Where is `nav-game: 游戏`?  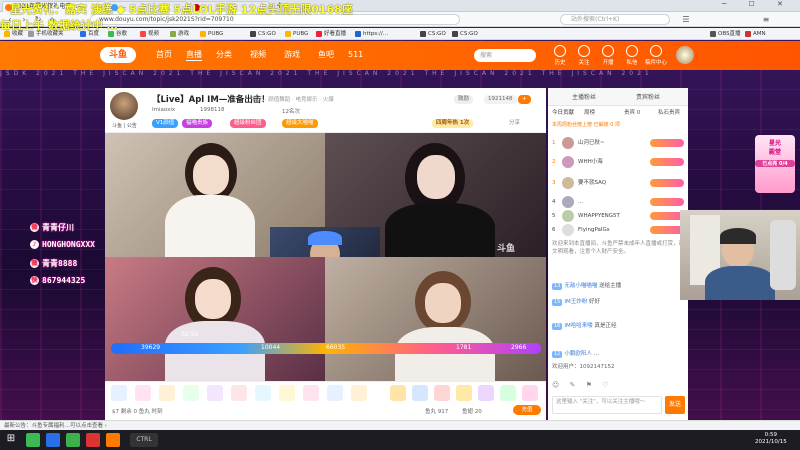
nav-game: 游戏 is located at coordinates (292, 55).